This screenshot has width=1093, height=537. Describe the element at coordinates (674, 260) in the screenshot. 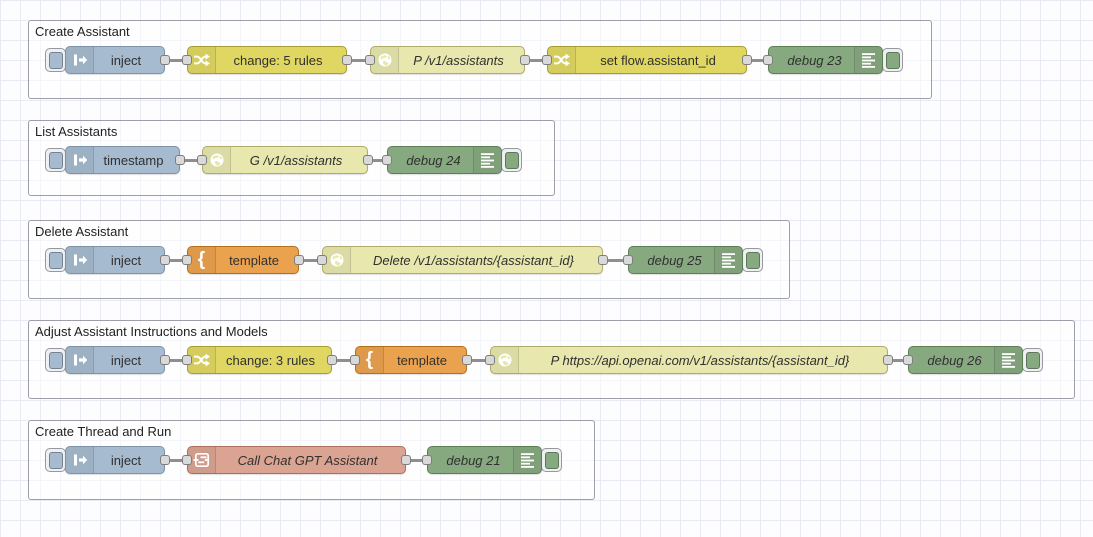

I see `node-label: debug 25` at that location.